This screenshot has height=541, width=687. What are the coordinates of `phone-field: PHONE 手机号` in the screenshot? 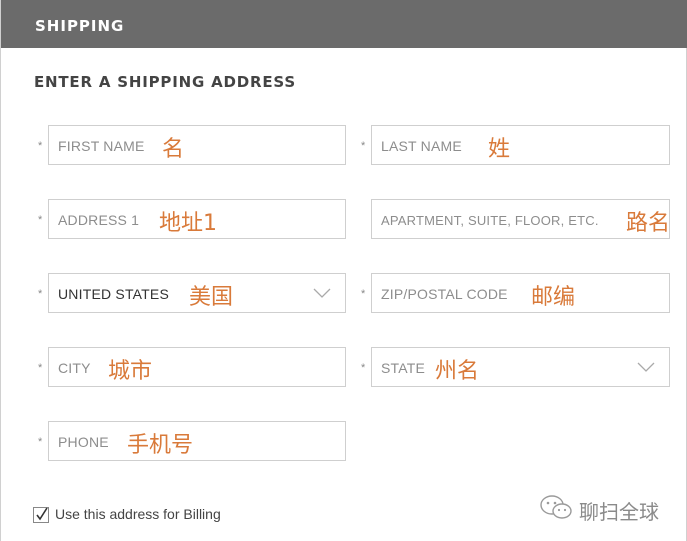 It's located at (197, 441).